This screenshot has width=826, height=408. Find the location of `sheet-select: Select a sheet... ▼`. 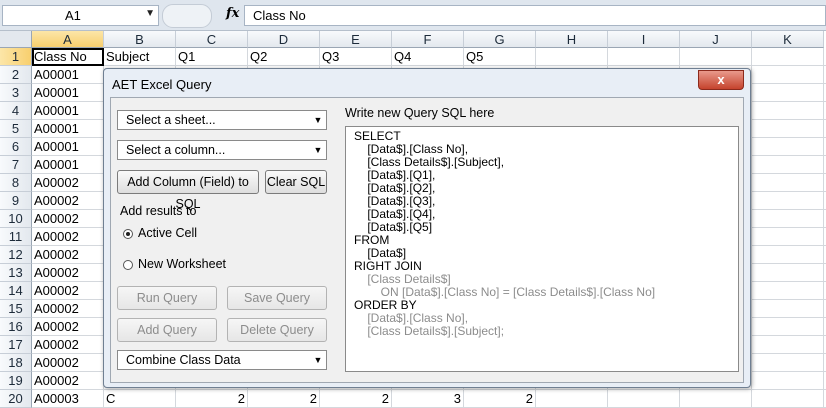

sheet-select: Select a sheet... ▼ is located at coordinates (222, 120).